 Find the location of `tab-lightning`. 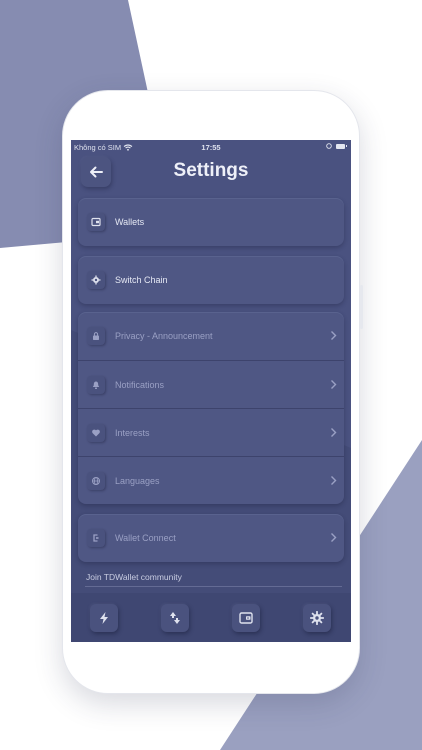

tab-lightning is located at coordinates (104, 618).